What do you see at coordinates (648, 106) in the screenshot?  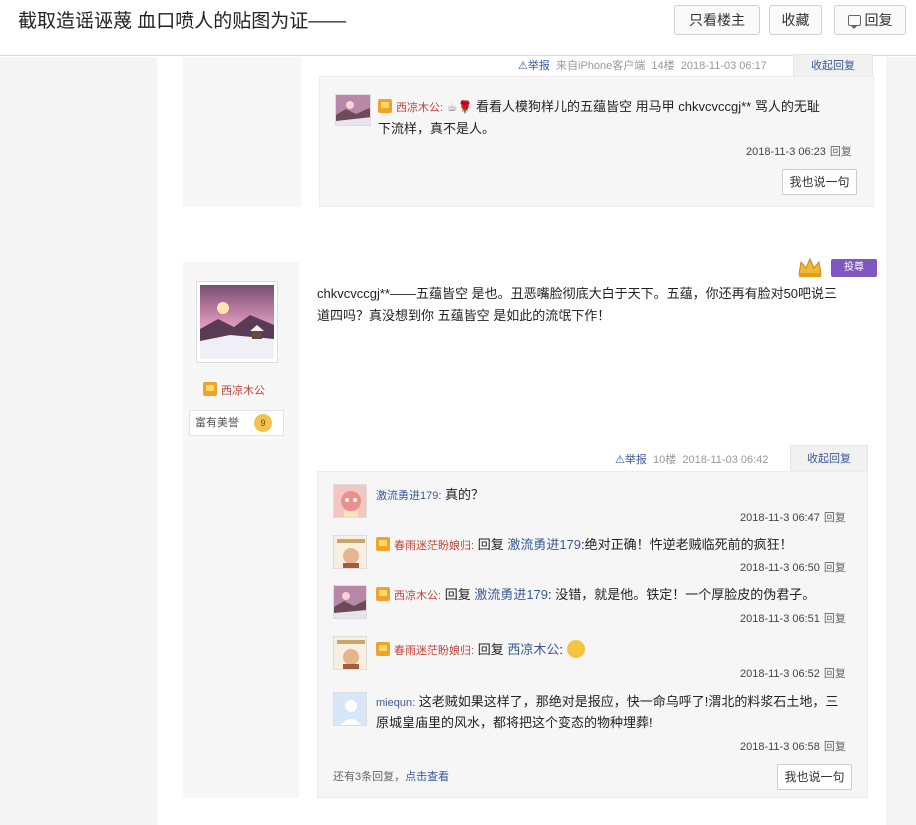 I see `reply-text: 看看人模狗样儿的五蕴皆空 用马甲 chkvcvccgj** 骂人的无耻` at bounding box center [648, 106].